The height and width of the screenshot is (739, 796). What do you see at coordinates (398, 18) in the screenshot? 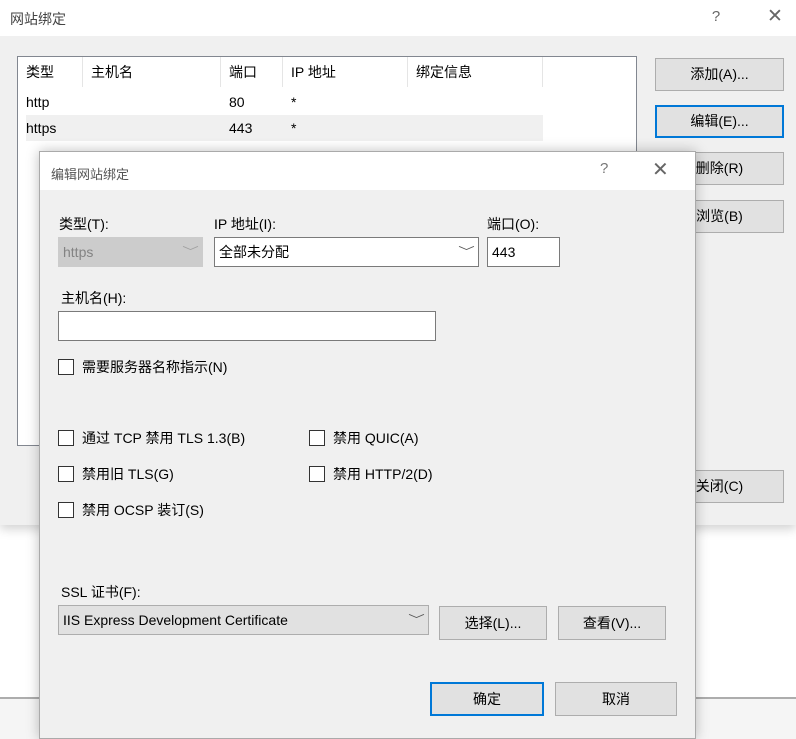
I see `site-bindings-titlebar: 网站绑定 ? ✕` at bounding box center [398, 18].